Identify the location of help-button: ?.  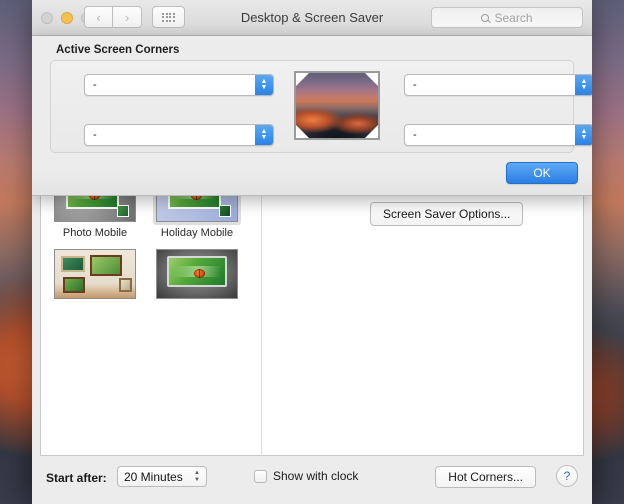
(567, 476).